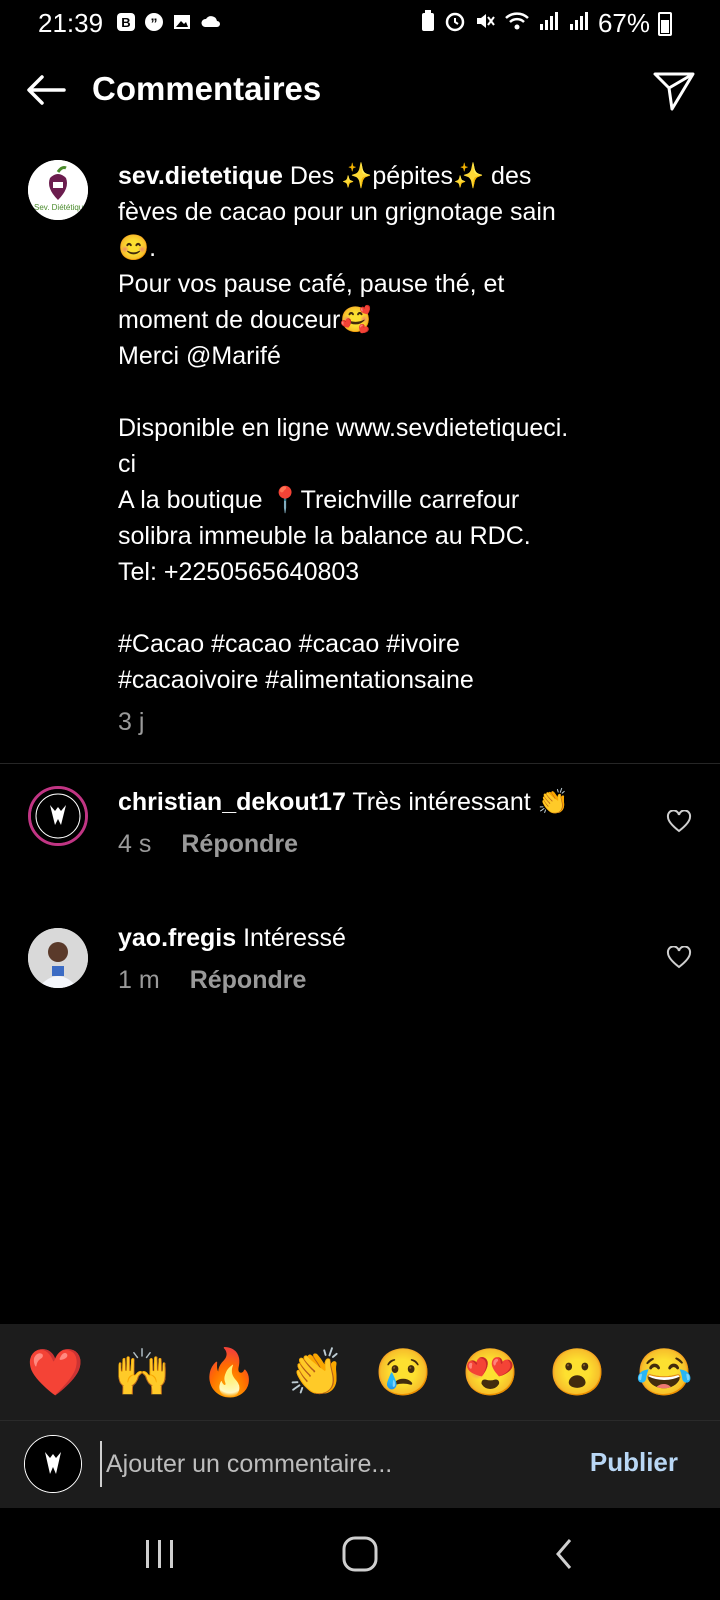 Image resolution: width=720 pixels, height=1600 pixels. I want to click on page-title: Commentaires, so click(207, 88).